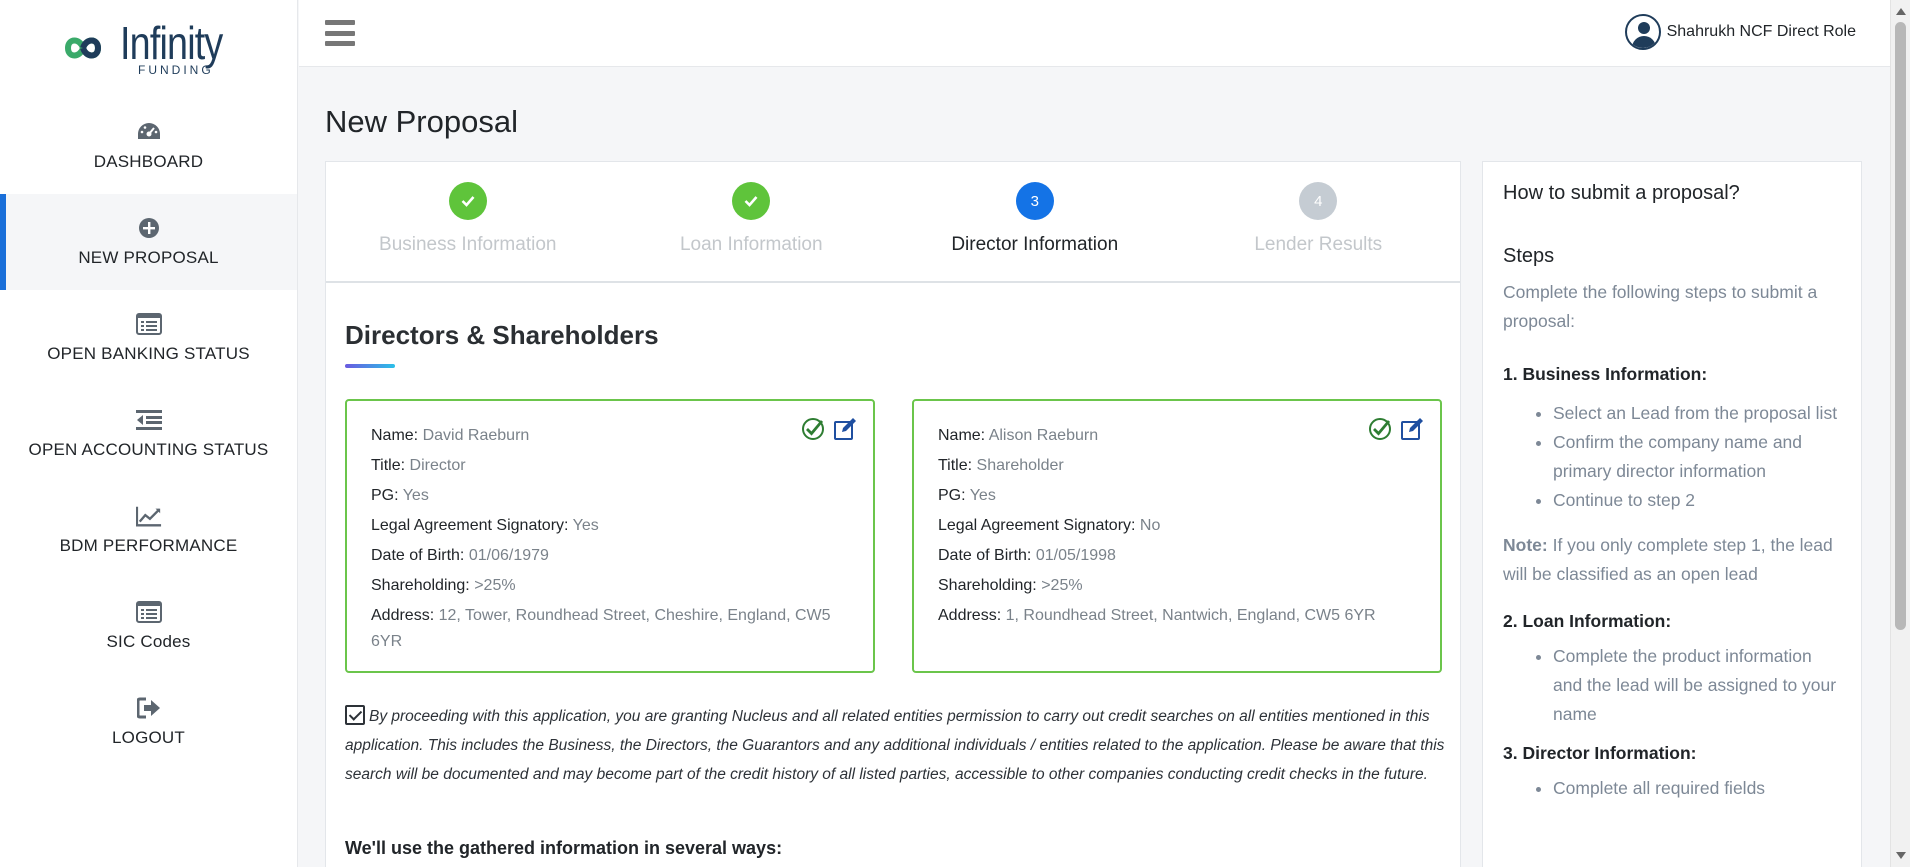 The height and width of the screenshot is (867, 1910). What do you see at coordinates (370, 366) in the screenshot?
I see `section-underline` at bounding box center [370, 366].